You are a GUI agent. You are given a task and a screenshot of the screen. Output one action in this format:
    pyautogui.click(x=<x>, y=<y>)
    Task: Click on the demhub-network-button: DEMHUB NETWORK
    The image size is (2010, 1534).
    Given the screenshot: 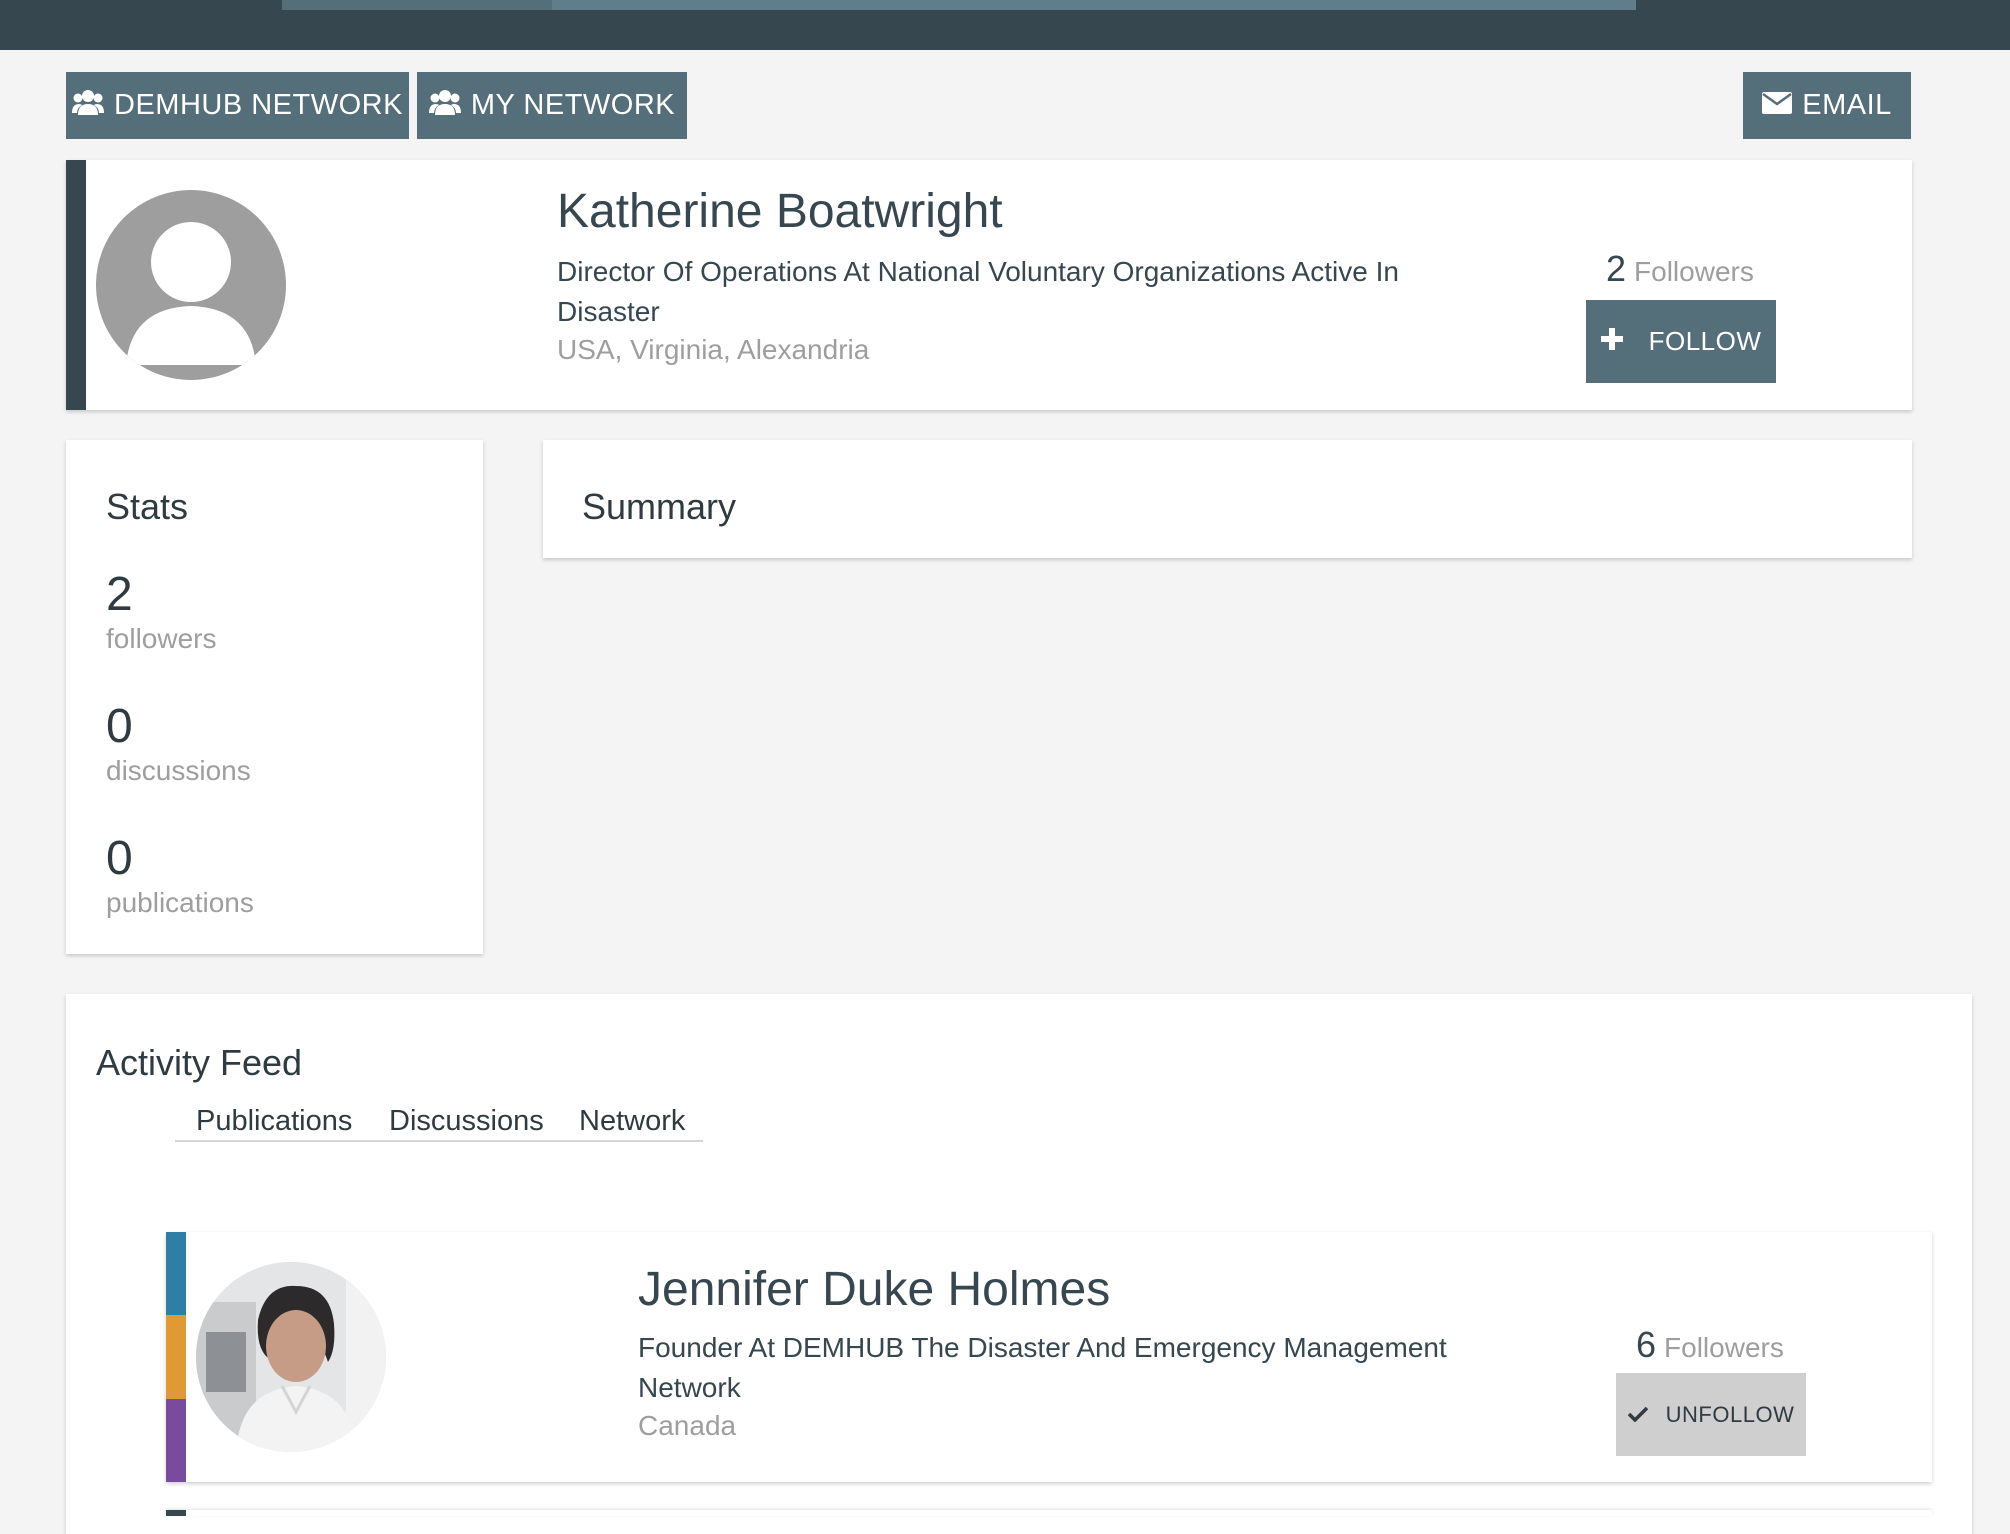 What is the action you would take?
    pyautogui.click(x=237, y=105)
    